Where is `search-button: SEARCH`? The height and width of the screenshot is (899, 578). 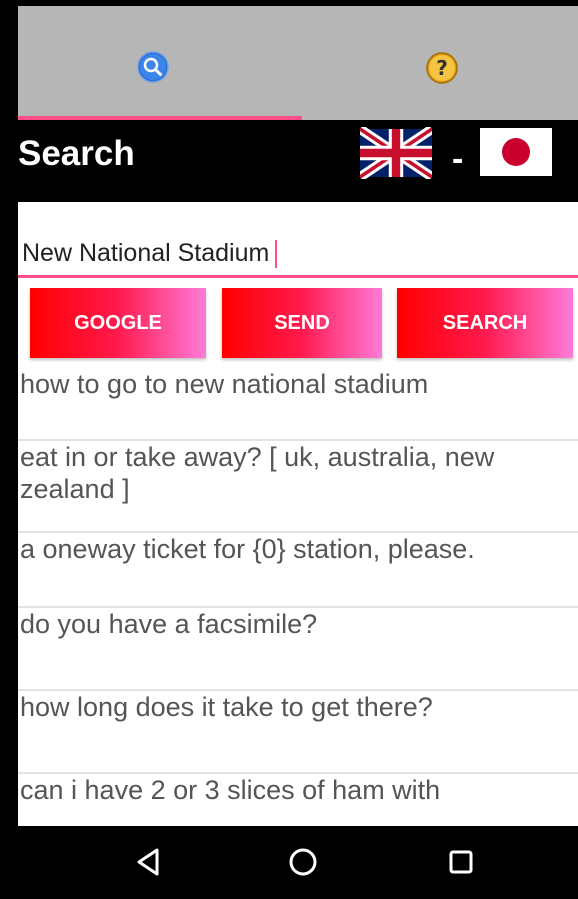 search-button: SEARCH is located at coordinates (485, 323).